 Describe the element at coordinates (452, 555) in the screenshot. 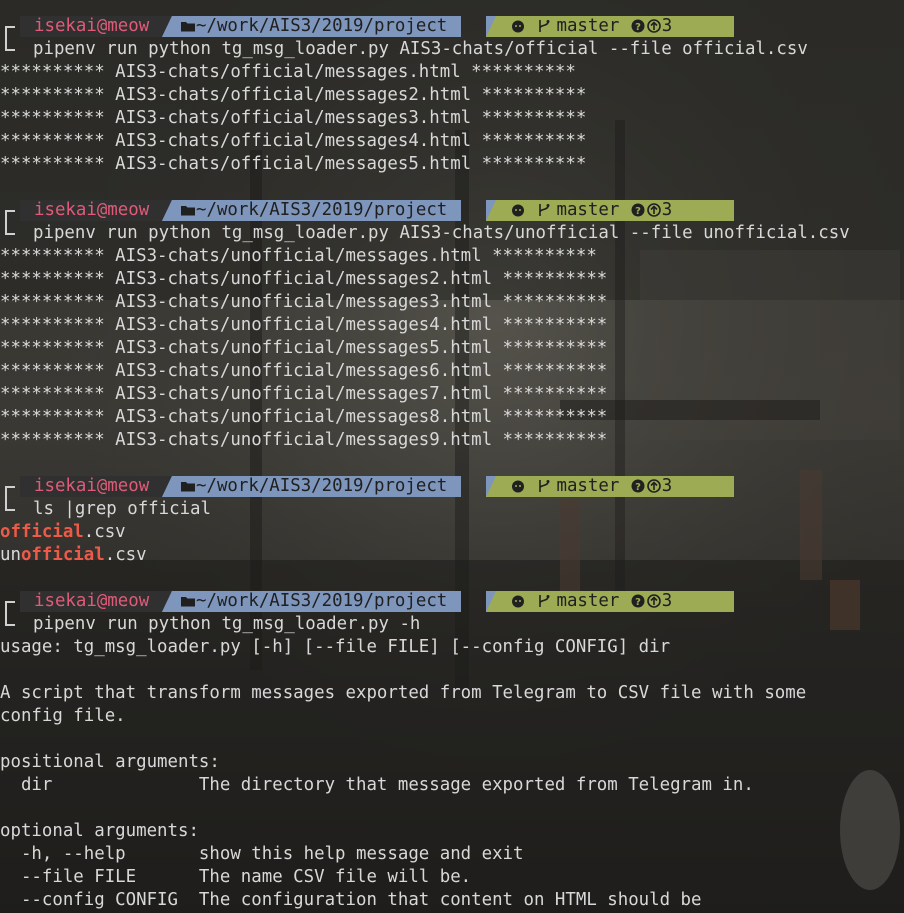

I see `grep-result-line: unofficial.csv` at that location.